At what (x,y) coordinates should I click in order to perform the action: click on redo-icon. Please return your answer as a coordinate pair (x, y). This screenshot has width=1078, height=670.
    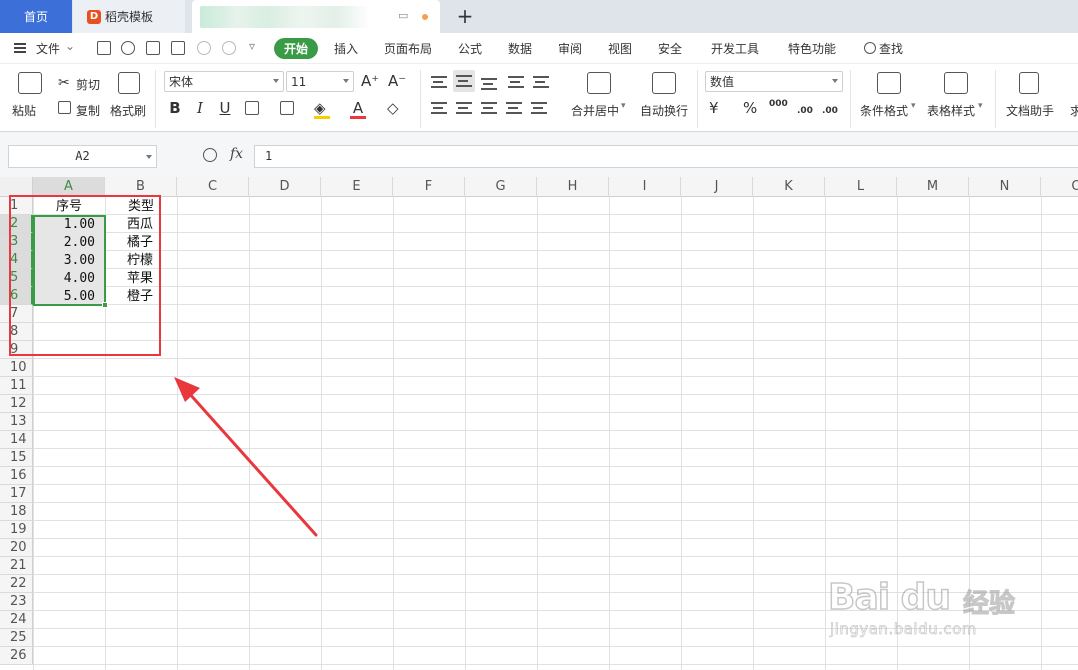
    Looking at the image, I should click on (229, 48).